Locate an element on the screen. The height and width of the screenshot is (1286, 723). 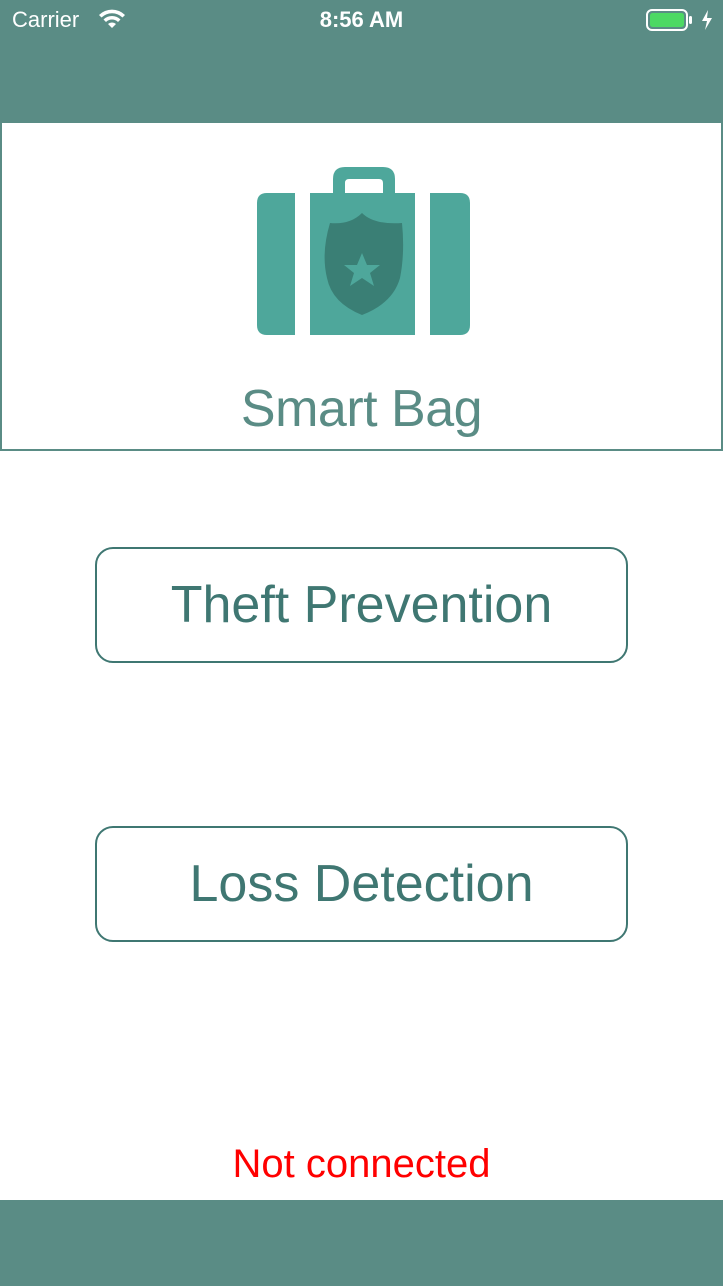
suitcase-shield-icon is located at coordinates (363, 251).